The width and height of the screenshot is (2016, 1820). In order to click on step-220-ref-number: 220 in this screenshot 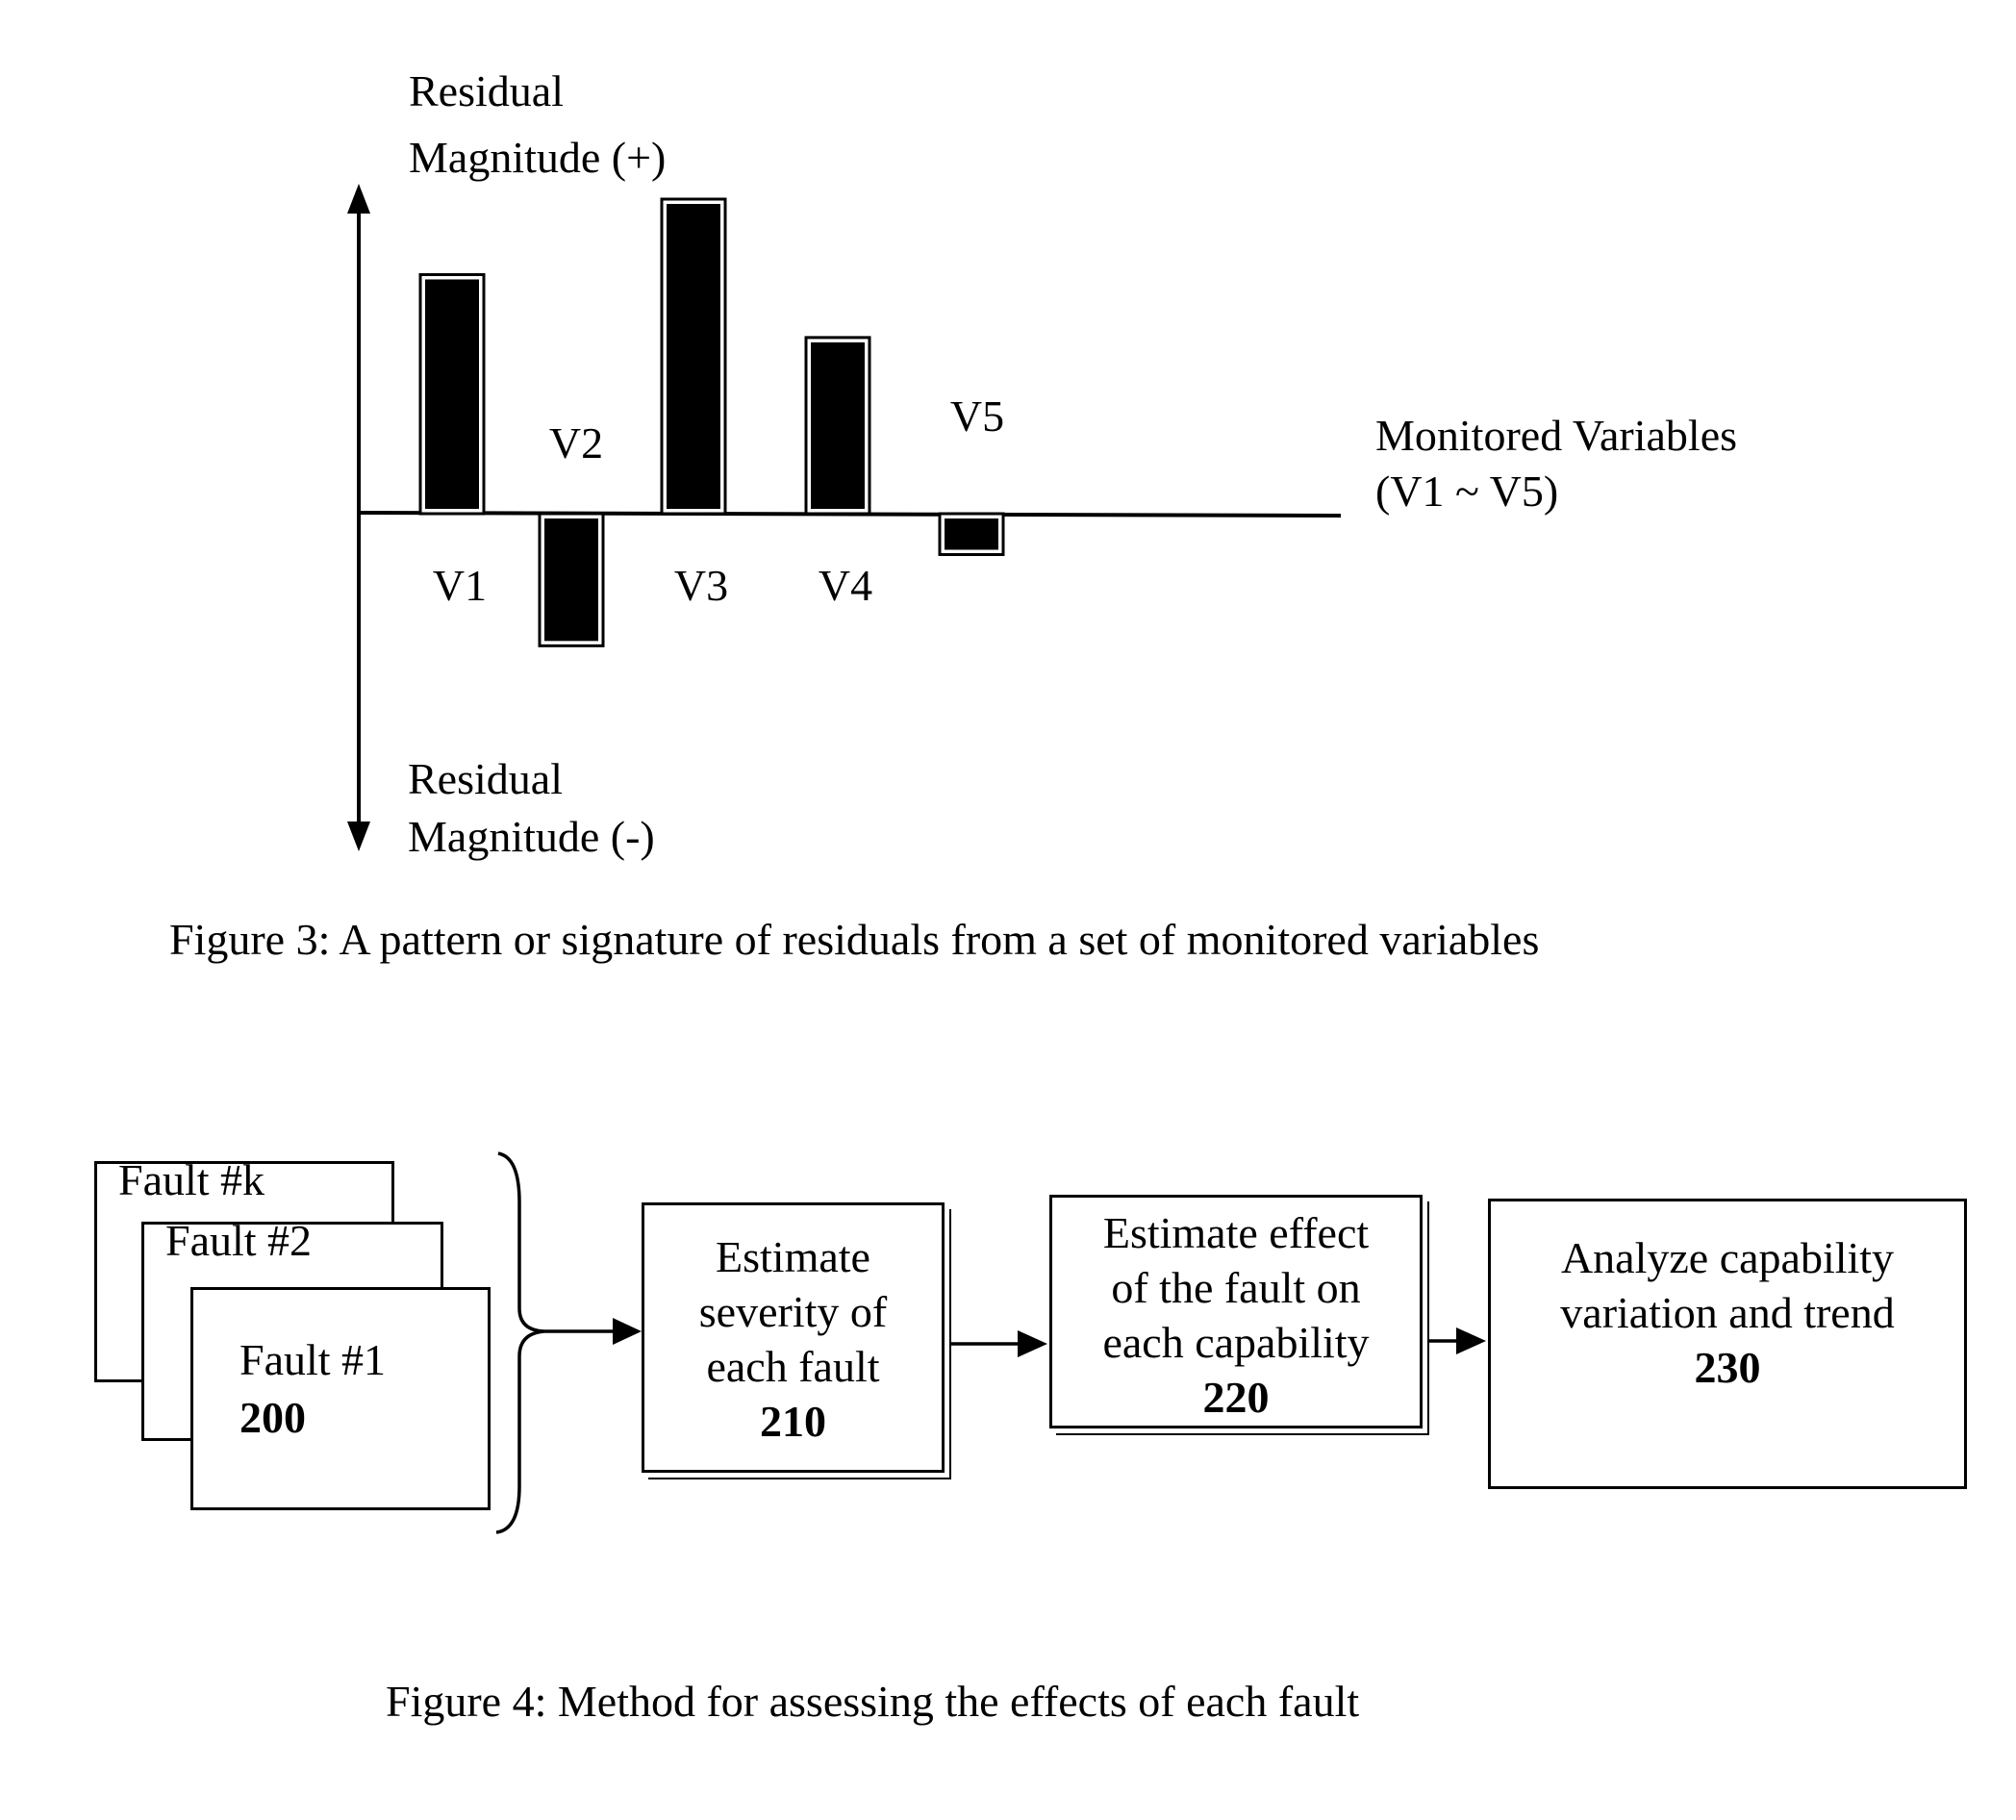, I will do `click(1236, 1398)`.